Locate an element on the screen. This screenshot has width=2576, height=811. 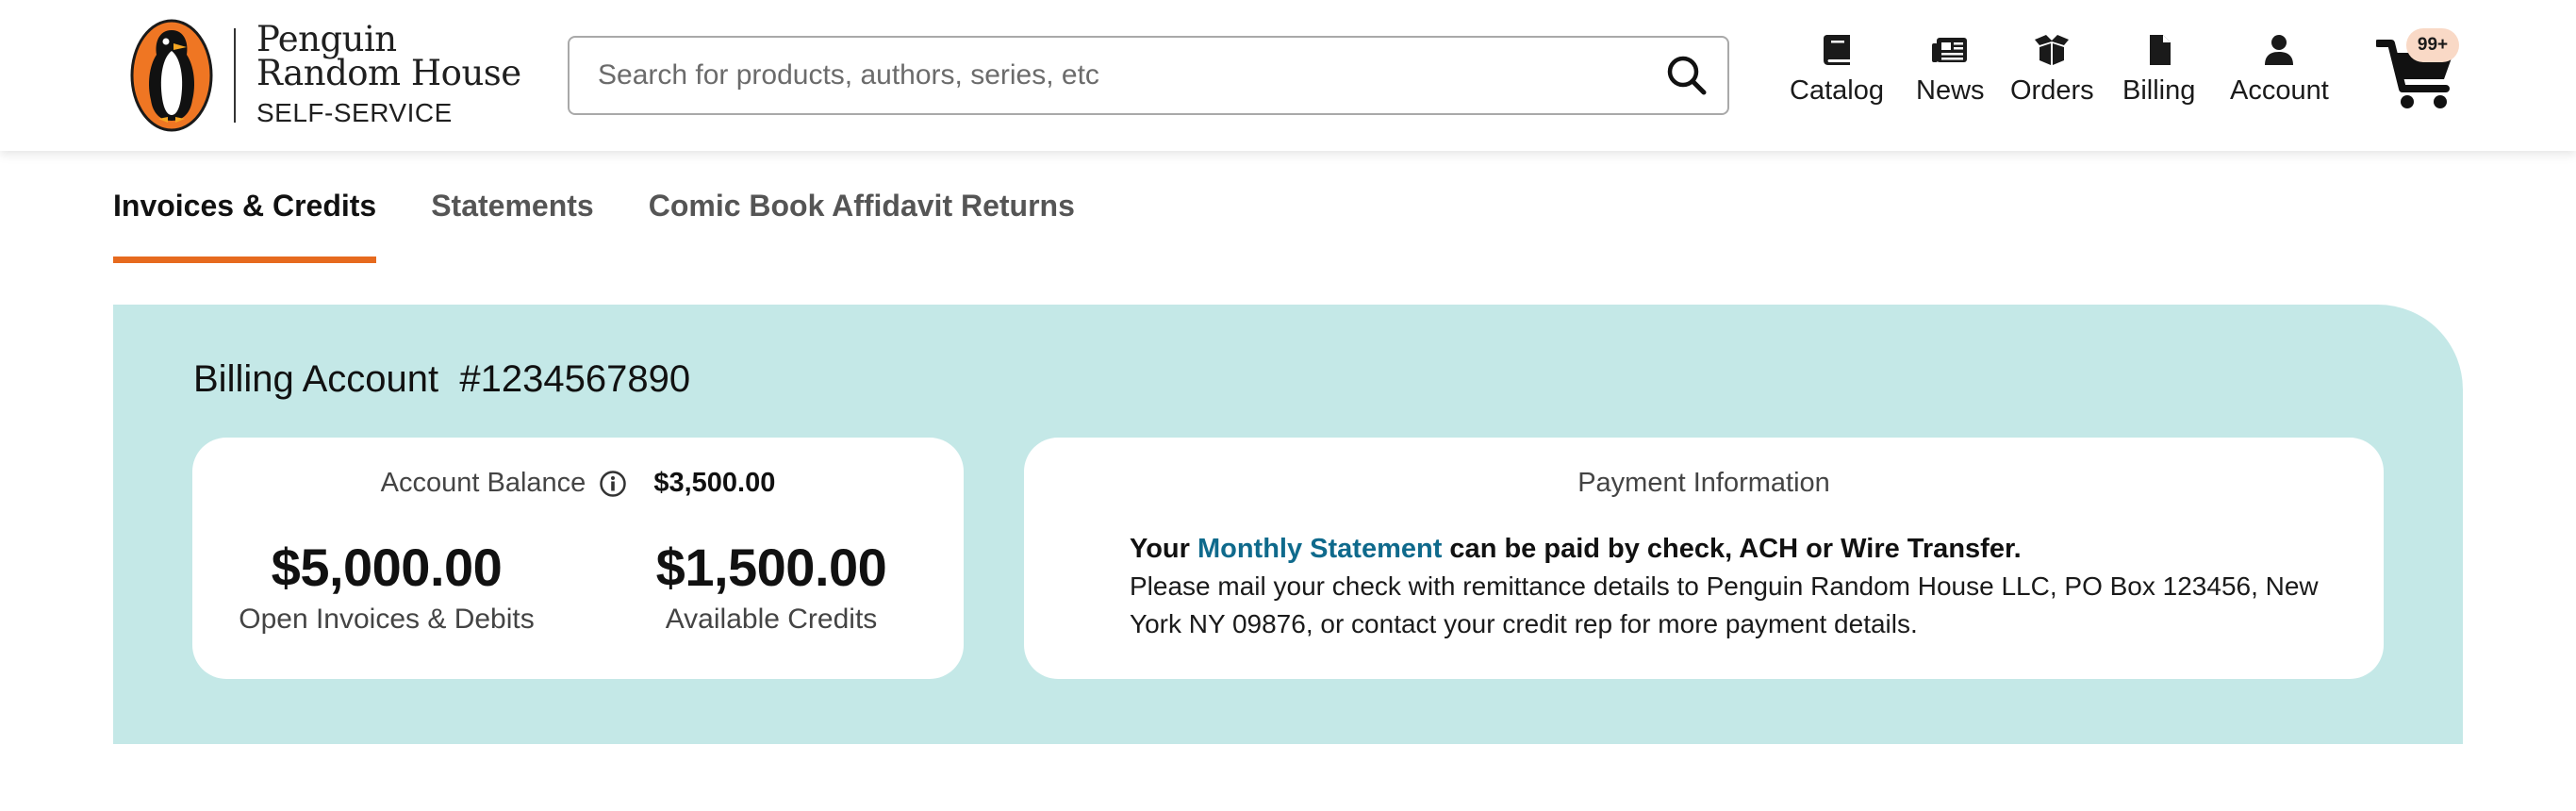
search-icon is located at coordinates (1687, 75).